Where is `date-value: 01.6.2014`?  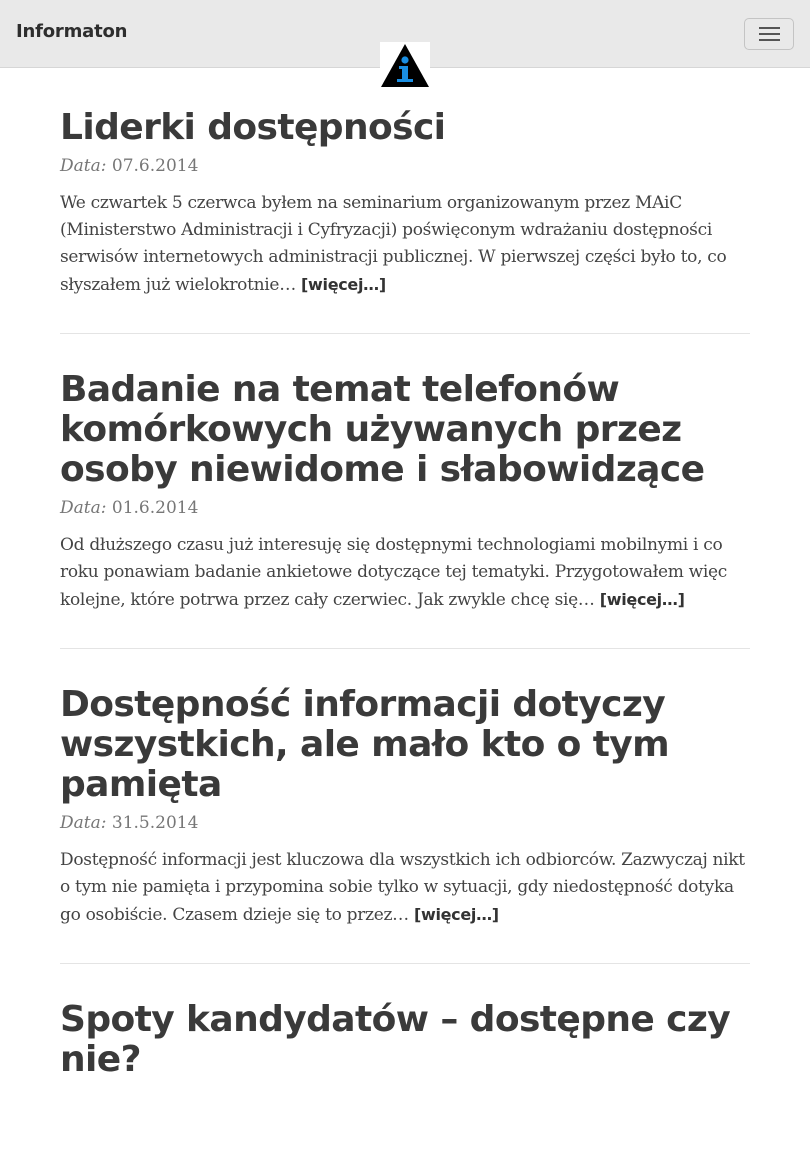
date-value: 01.6.2014 is located at coordinates (155, 508).